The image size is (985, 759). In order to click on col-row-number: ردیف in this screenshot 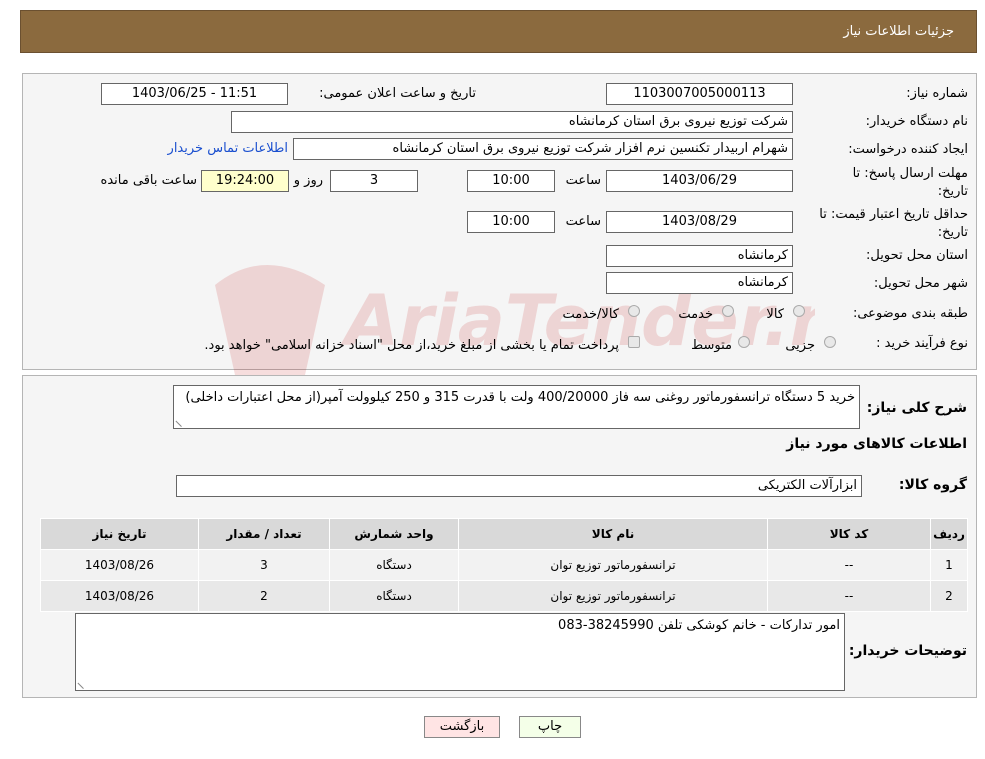, I will do `click(949, 534)`.